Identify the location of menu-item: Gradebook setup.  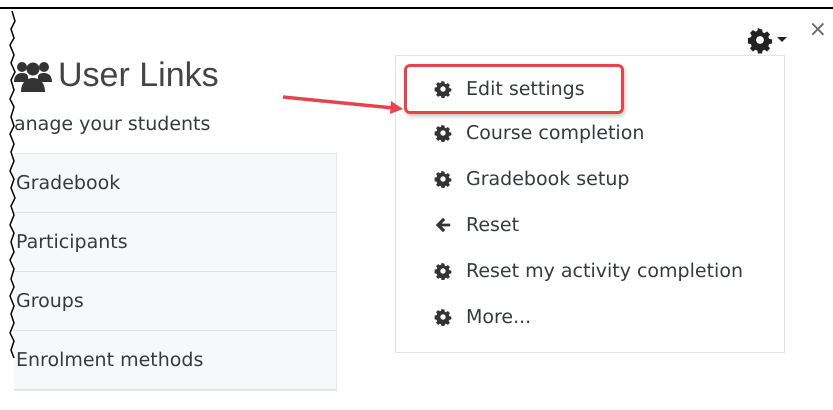
(533, 179).